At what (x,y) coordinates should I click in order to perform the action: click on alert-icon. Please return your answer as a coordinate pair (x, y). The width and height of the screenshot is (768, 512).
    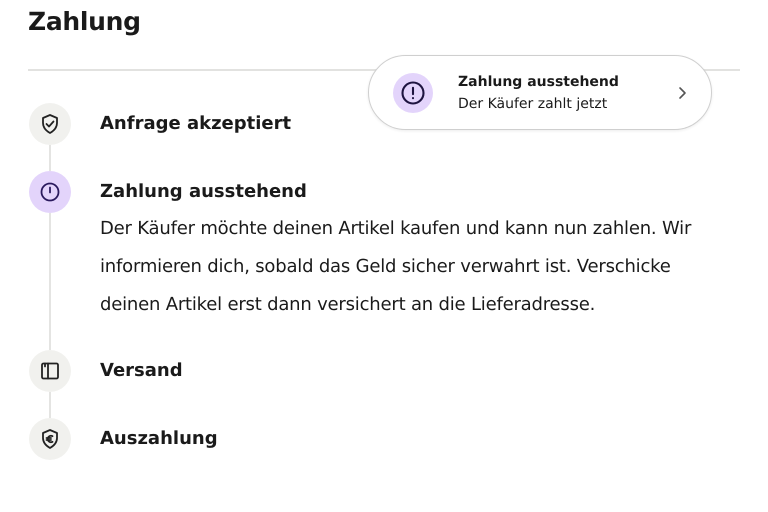
    Looking at the image, I should click on (413, 92).